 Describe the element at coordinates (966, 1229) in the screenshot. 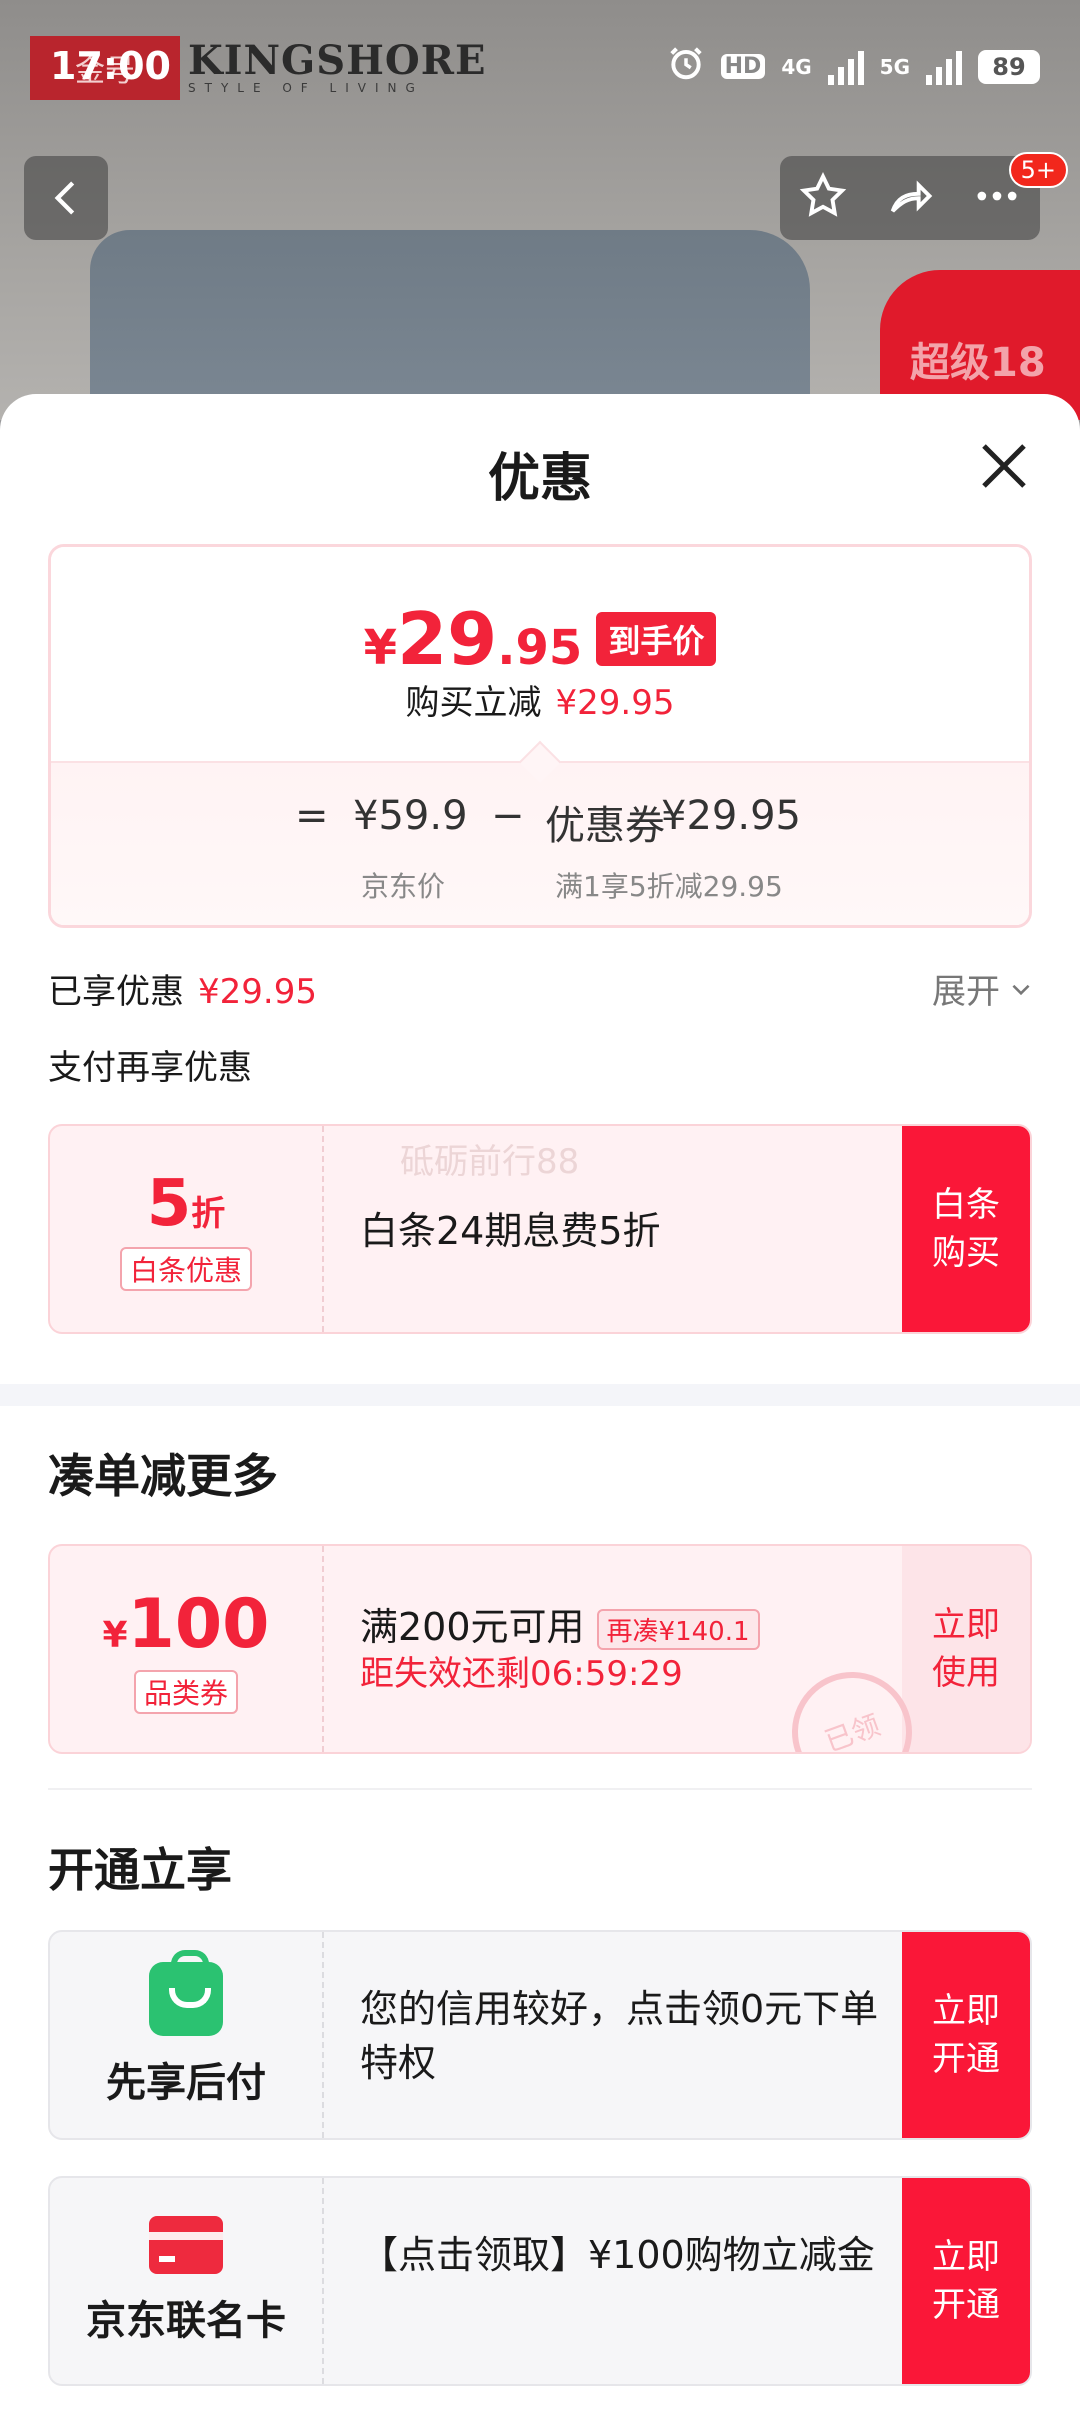

I see `baitiao-buy-button: 白条 购买` at that location.